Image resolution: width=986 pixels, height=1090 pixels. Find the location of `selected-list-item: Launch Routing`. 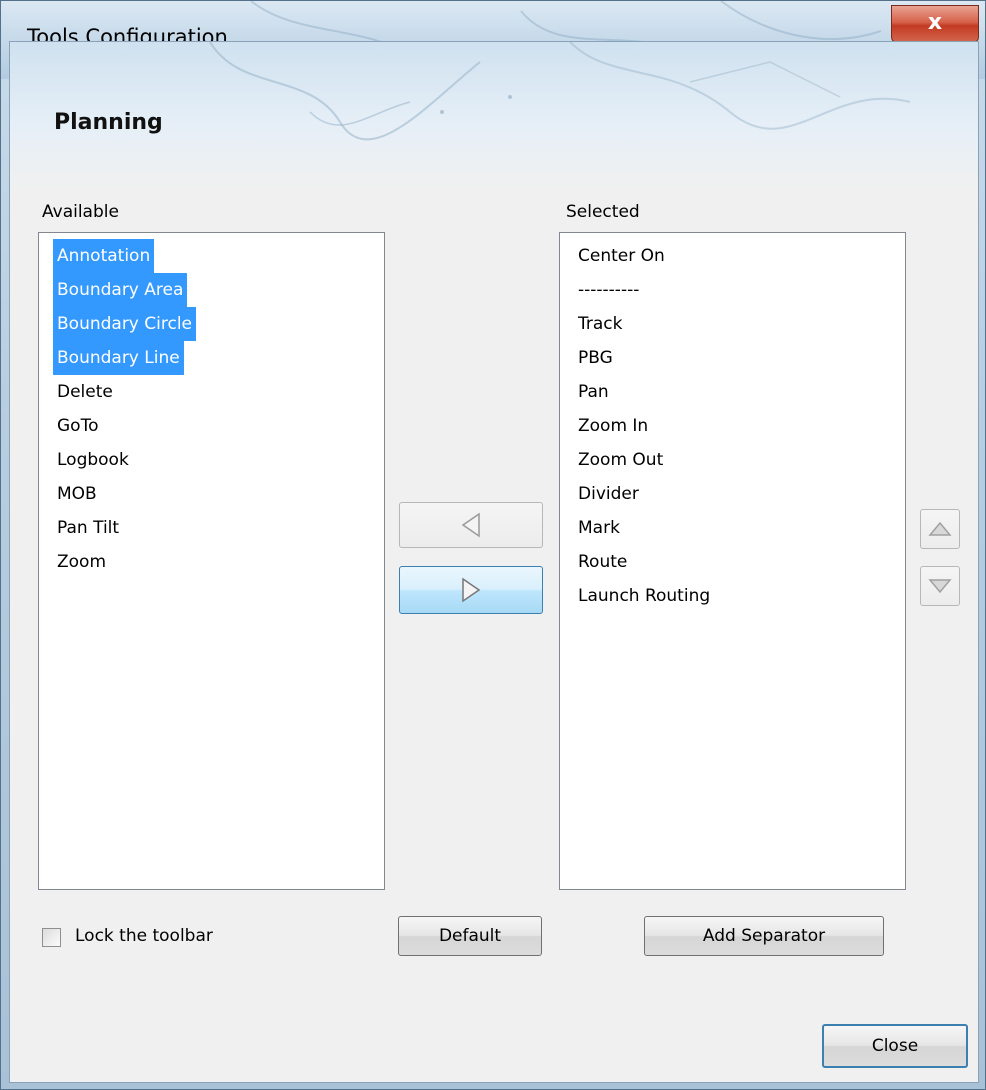

selected-list-item: Launch Routing is located at coordinates (644, 596).